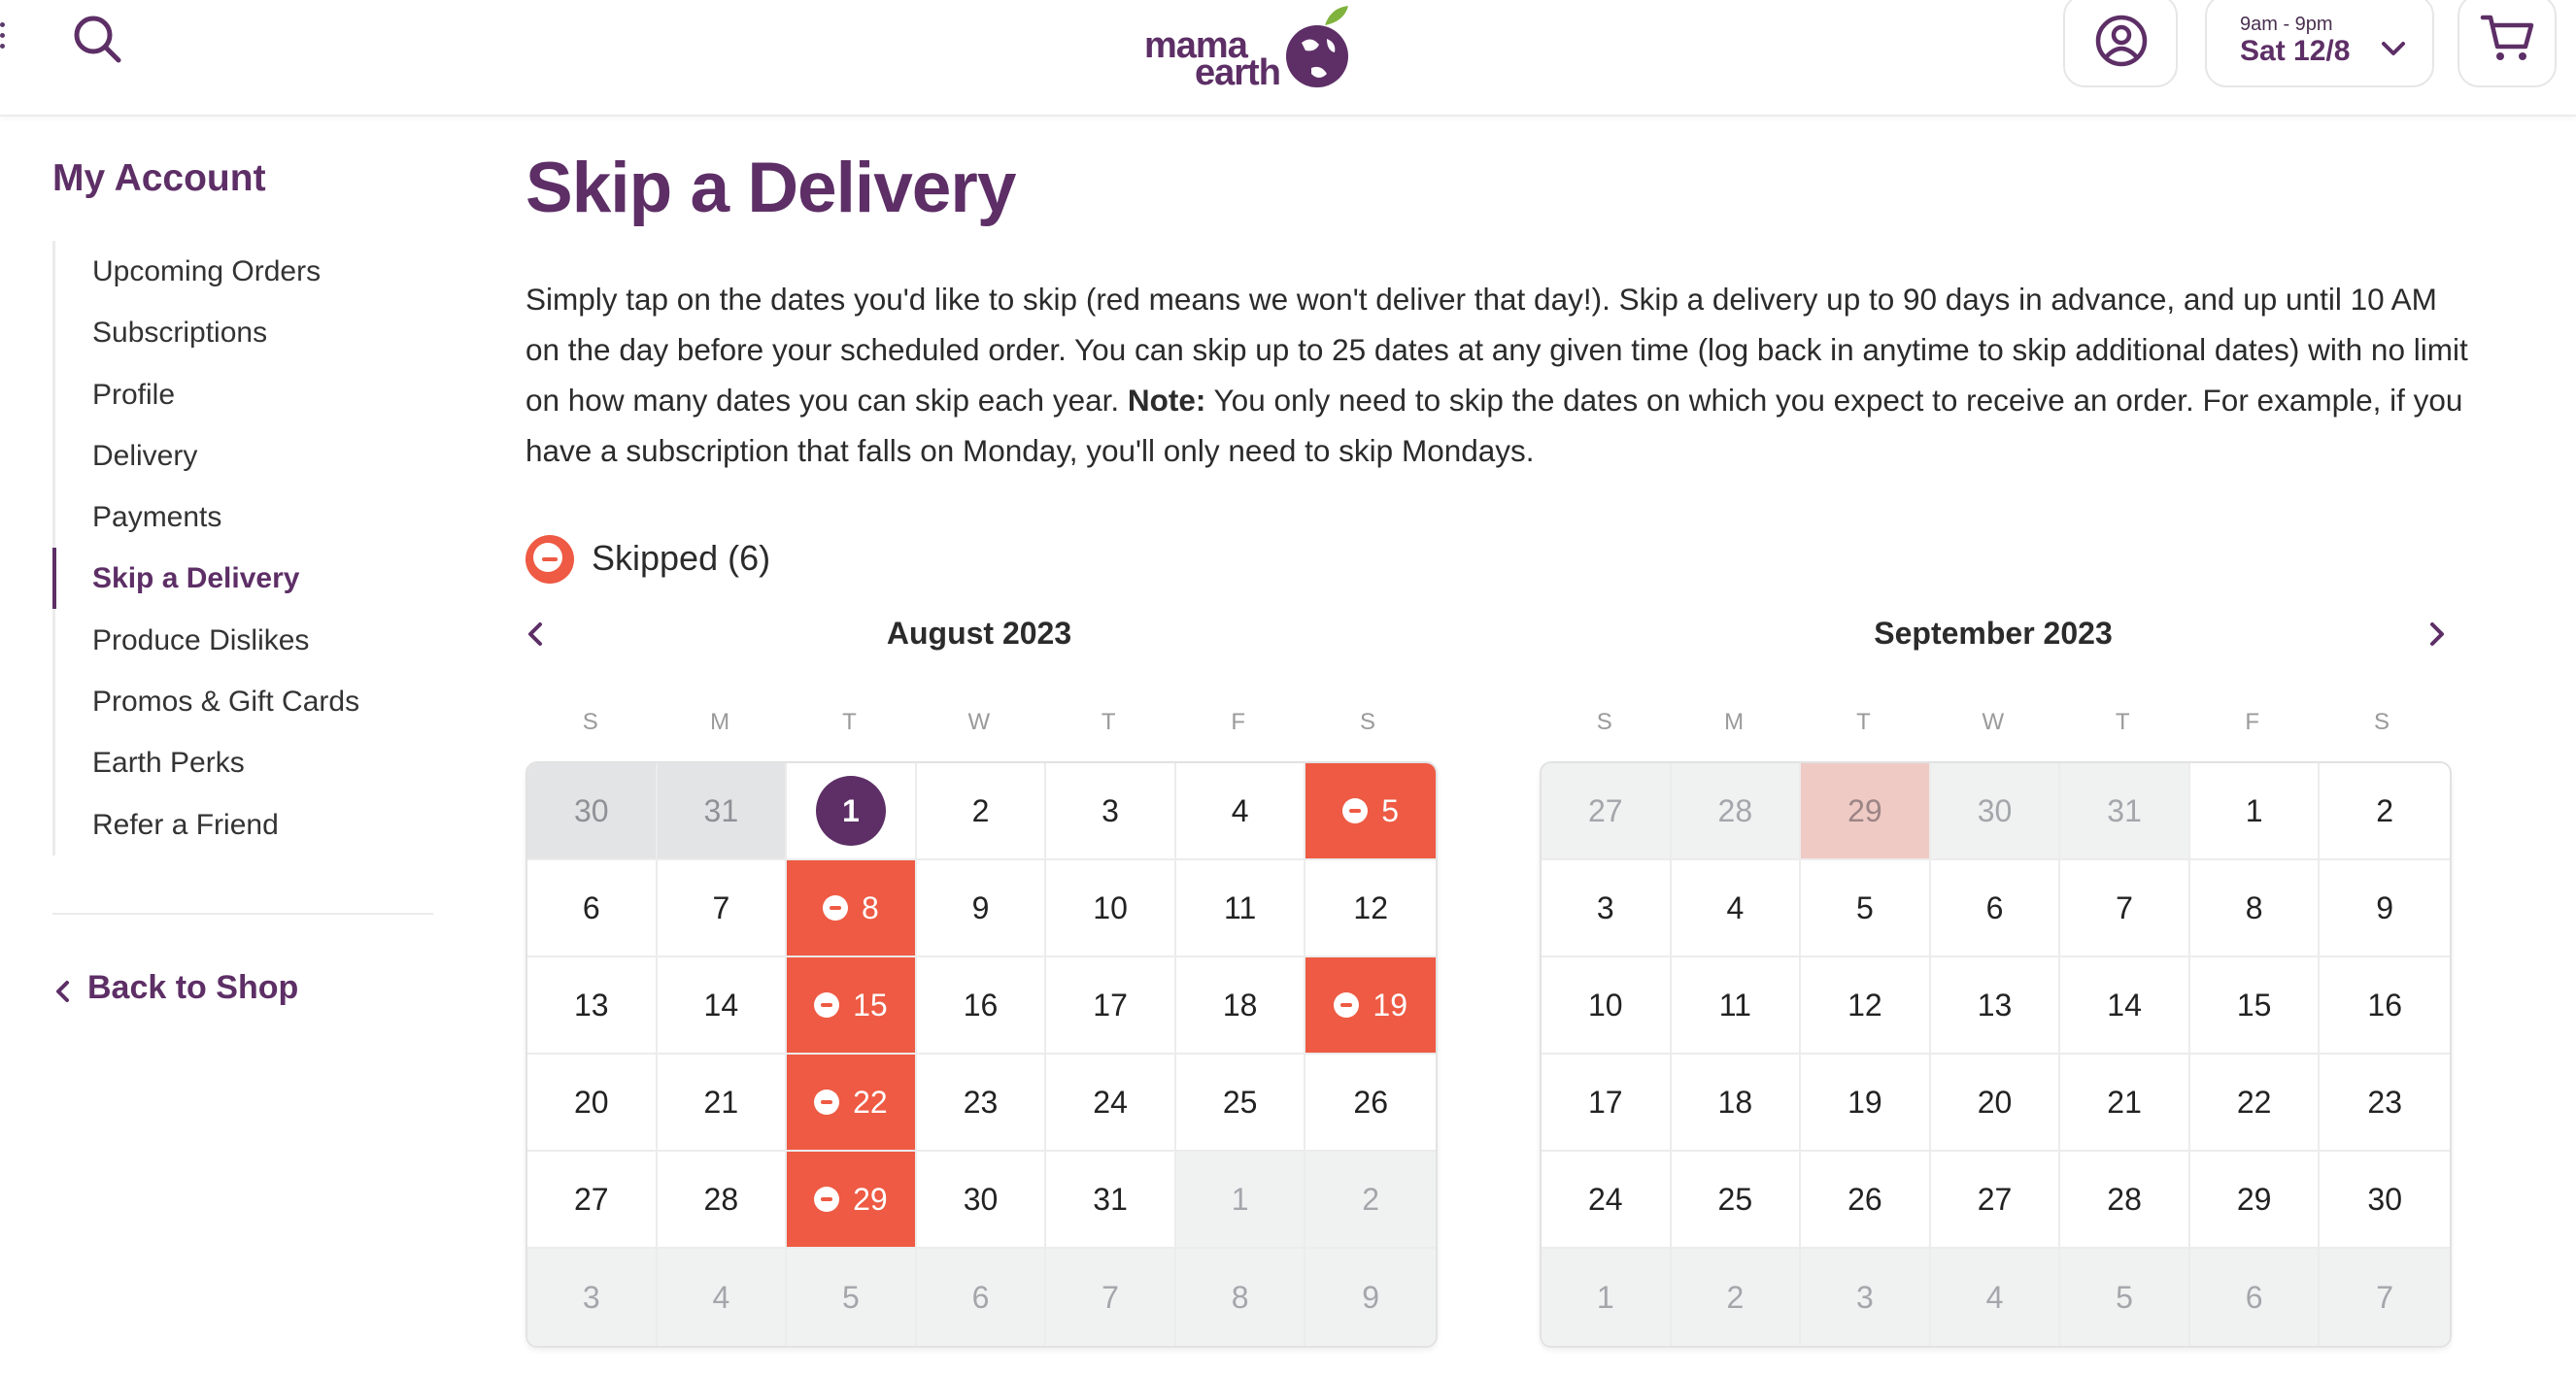 The image size is (2576, 1375). Describe the element at coordinates (1605, 810) in the screenshot. I see `day-number: 27` at that location.